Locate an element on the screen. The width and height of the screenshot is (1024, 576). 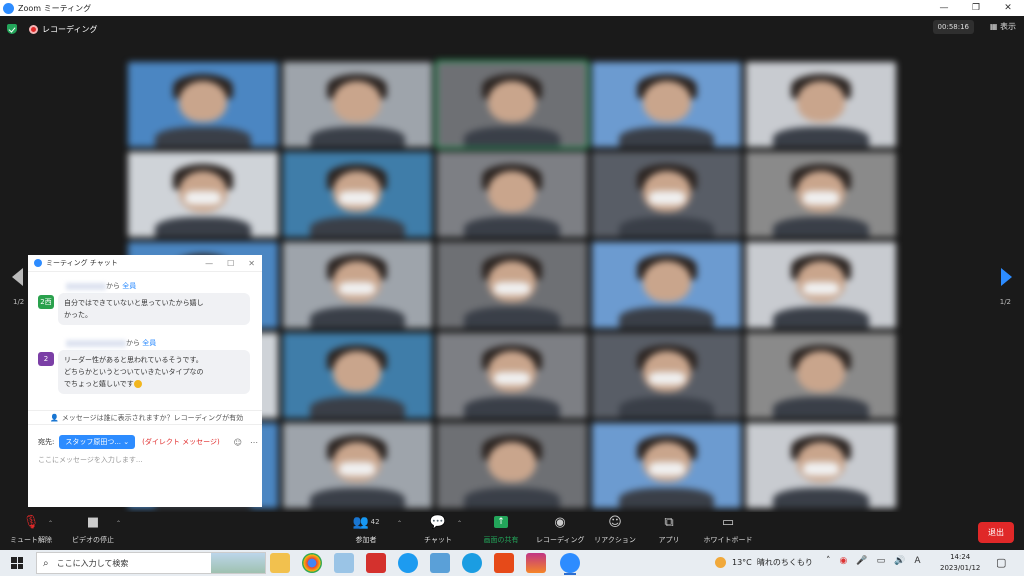
taskbar-clock: 14:24 2023/01/12 is located at coordinates (960, 563).